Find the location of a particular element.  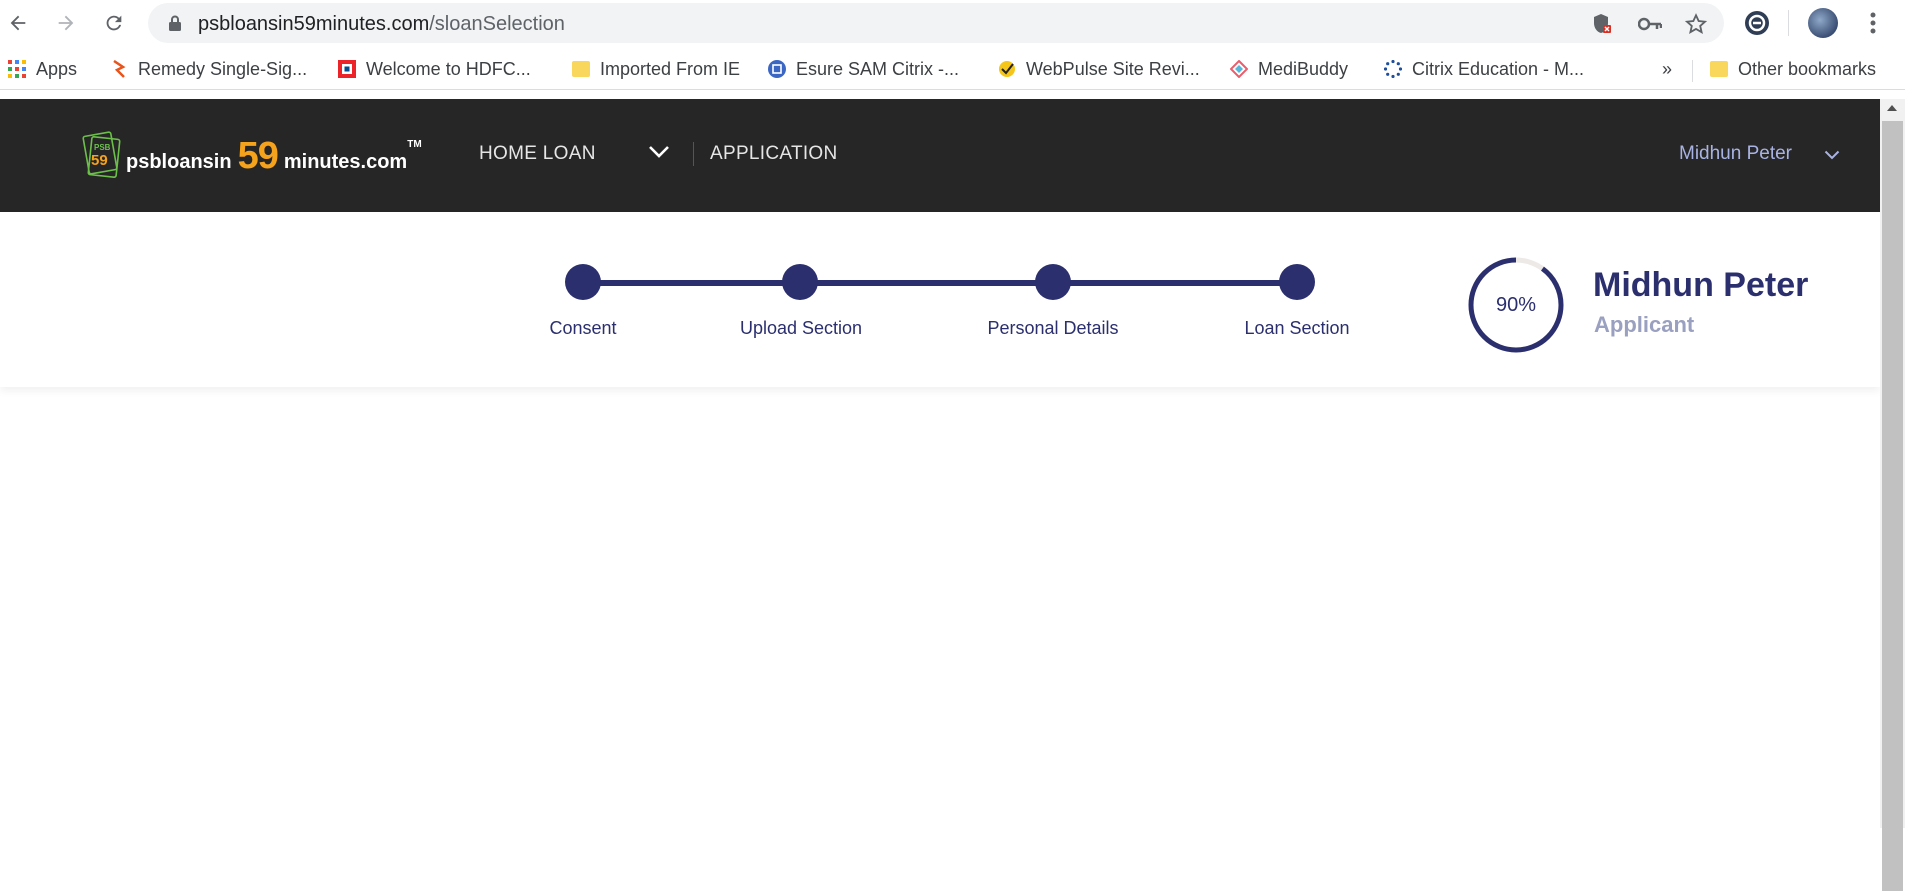

remedy-icon is located at coordinates (119, 69).